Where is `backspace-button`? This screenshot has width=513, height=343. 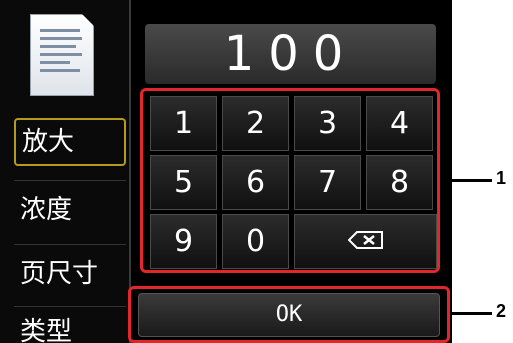
backspace-button is located at coordinates (365, 241).